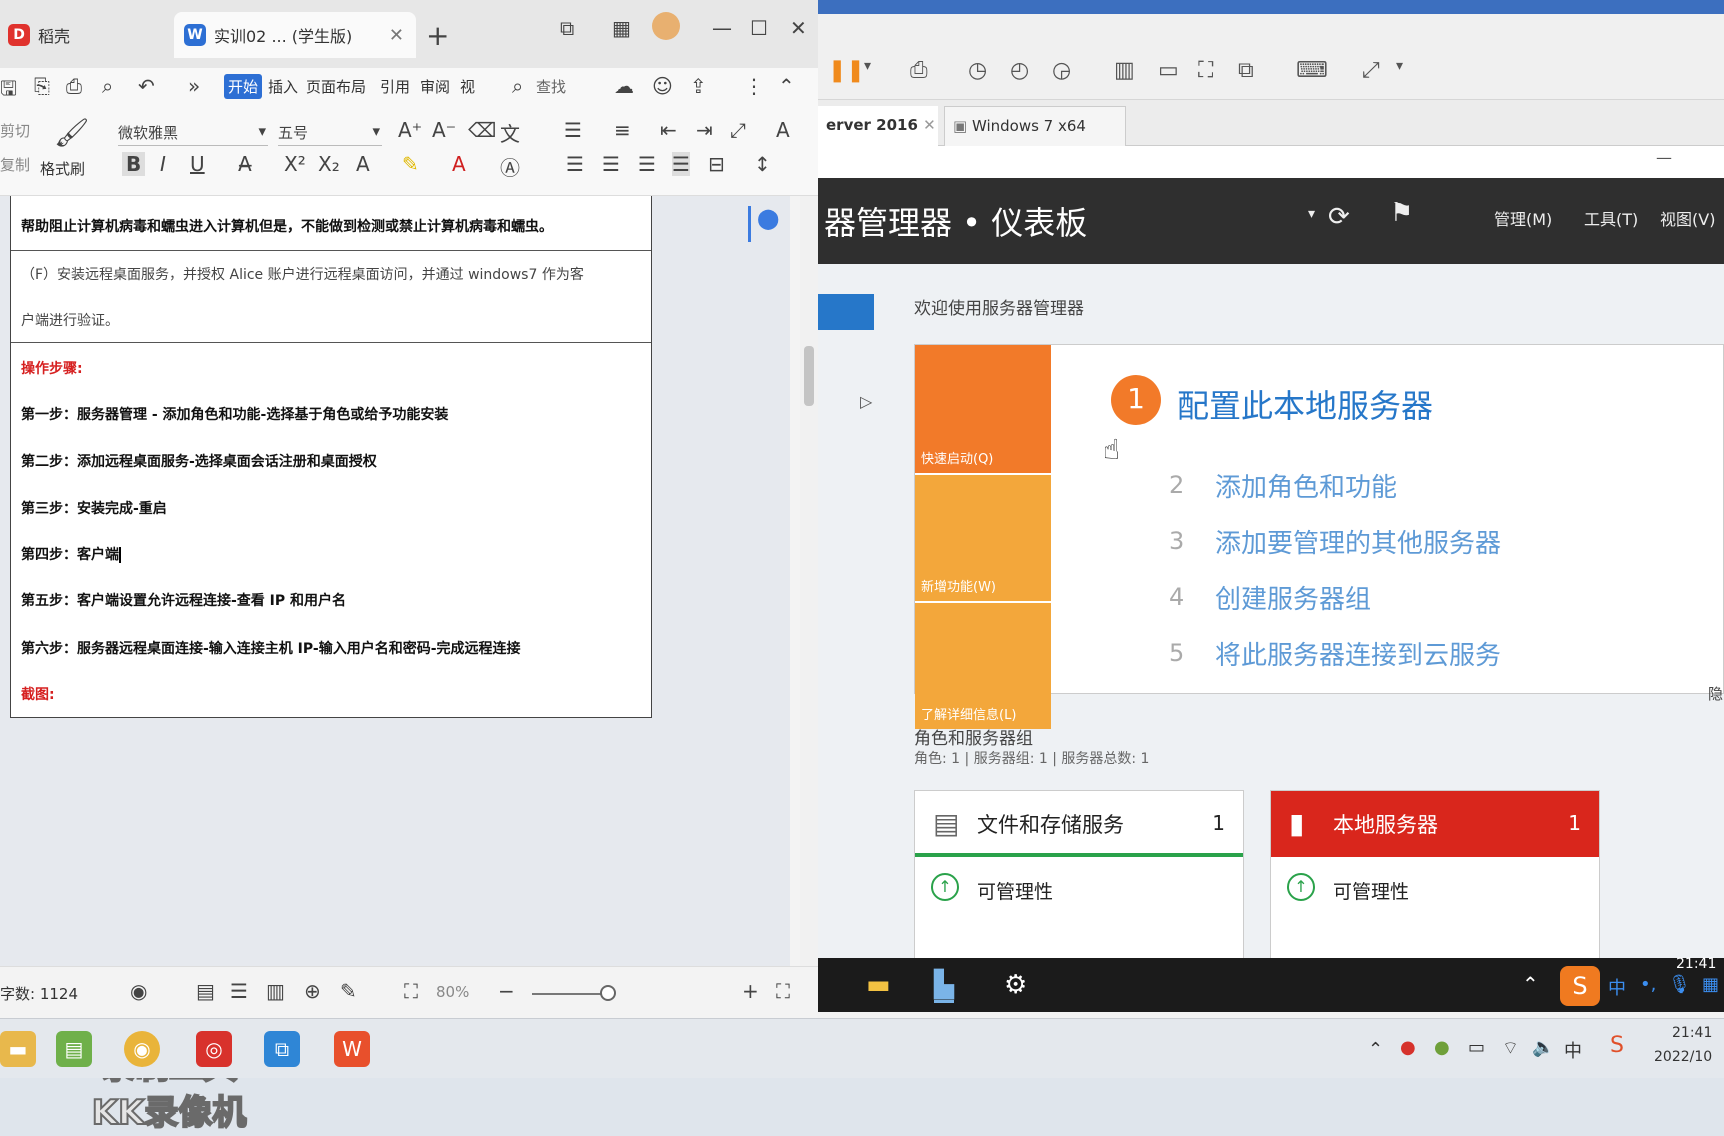  Describe the element at coordinates (762, 164) in the screenshot. I see `line-spacing-icon: ↕` at that location.